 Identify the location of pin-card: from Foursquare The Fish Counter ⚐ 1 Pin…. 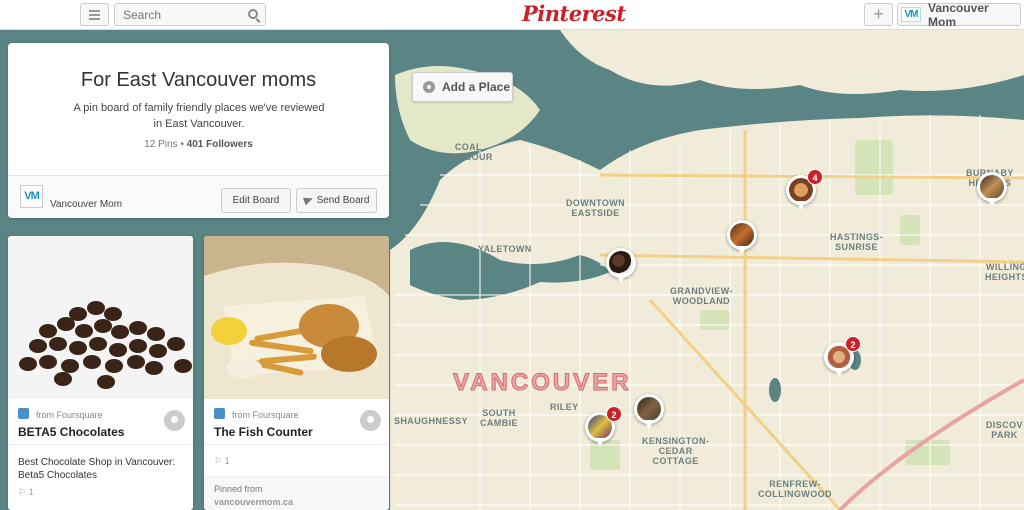
(296, 373).